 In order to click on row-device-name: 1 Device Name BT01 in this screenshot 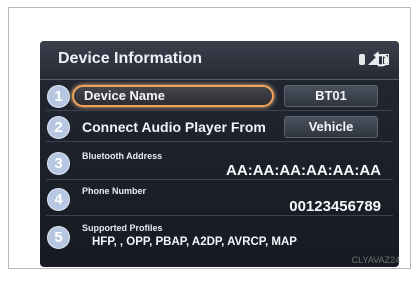, I will do `click(219, 96)`.